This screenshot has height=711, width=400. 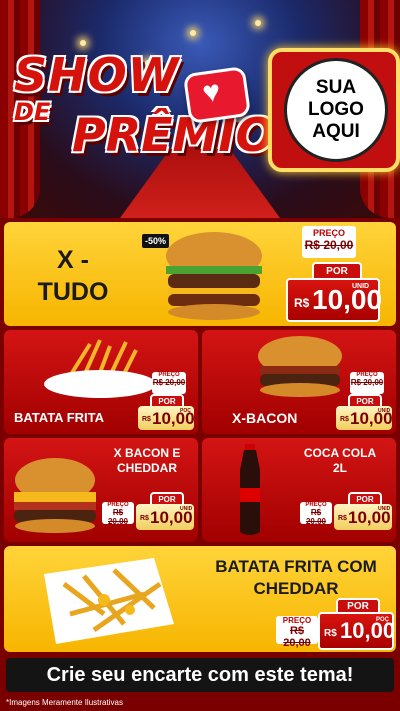 What do you see at coordinates (217, 95) in the screenshot?
I see `heart-like-icon: ♥` at bounding box center [217, 95].